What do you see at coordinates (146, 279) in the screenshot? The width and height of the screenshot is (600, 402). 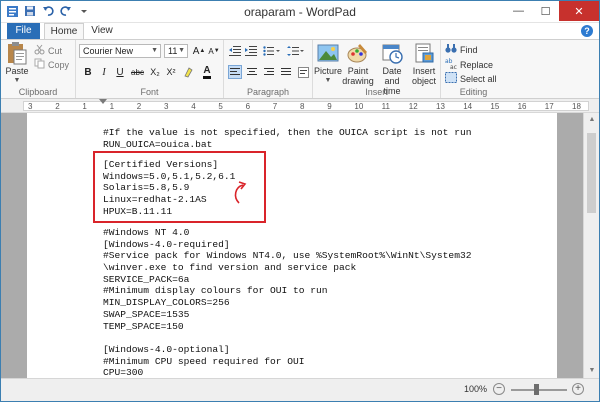 I see `document-line: SERVICE_PACK=6a` at bounding box center [146, 279].